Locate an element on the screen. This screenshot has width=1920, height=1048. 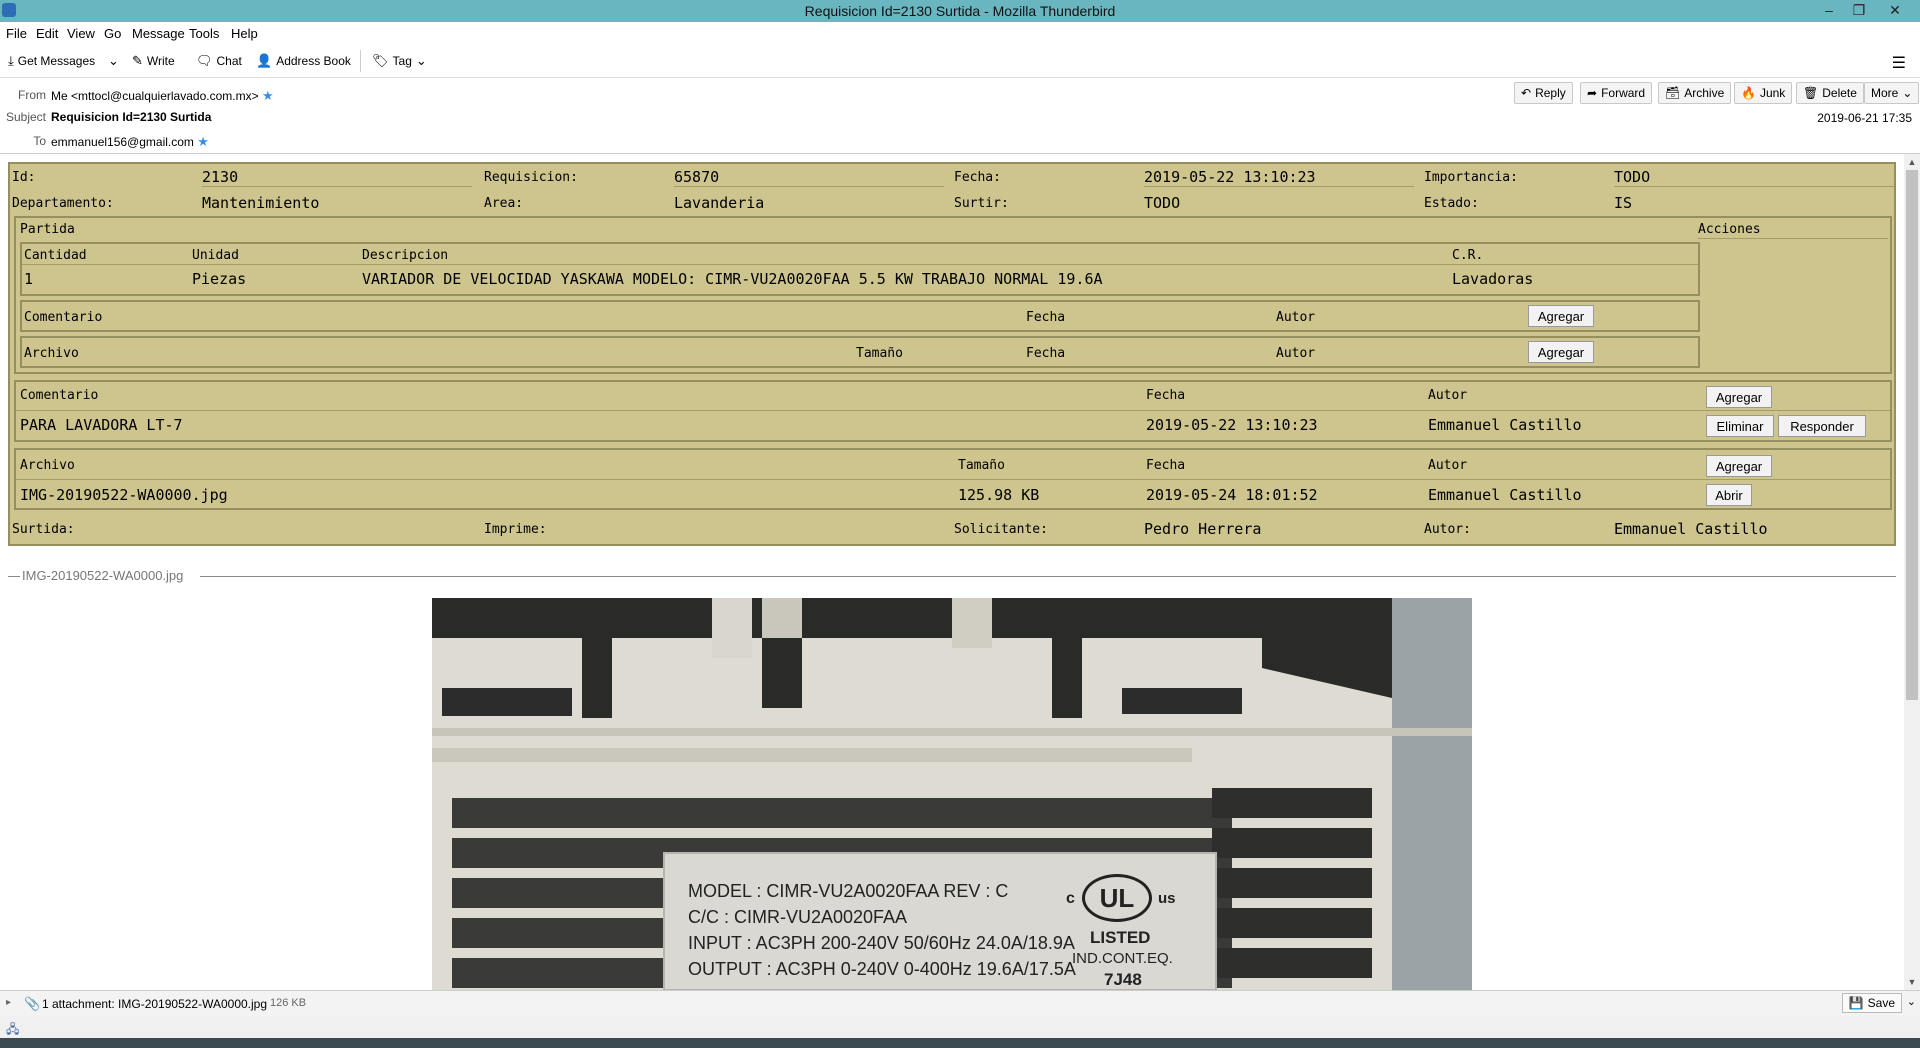
taskbar is located at coordinates (960, 1043).